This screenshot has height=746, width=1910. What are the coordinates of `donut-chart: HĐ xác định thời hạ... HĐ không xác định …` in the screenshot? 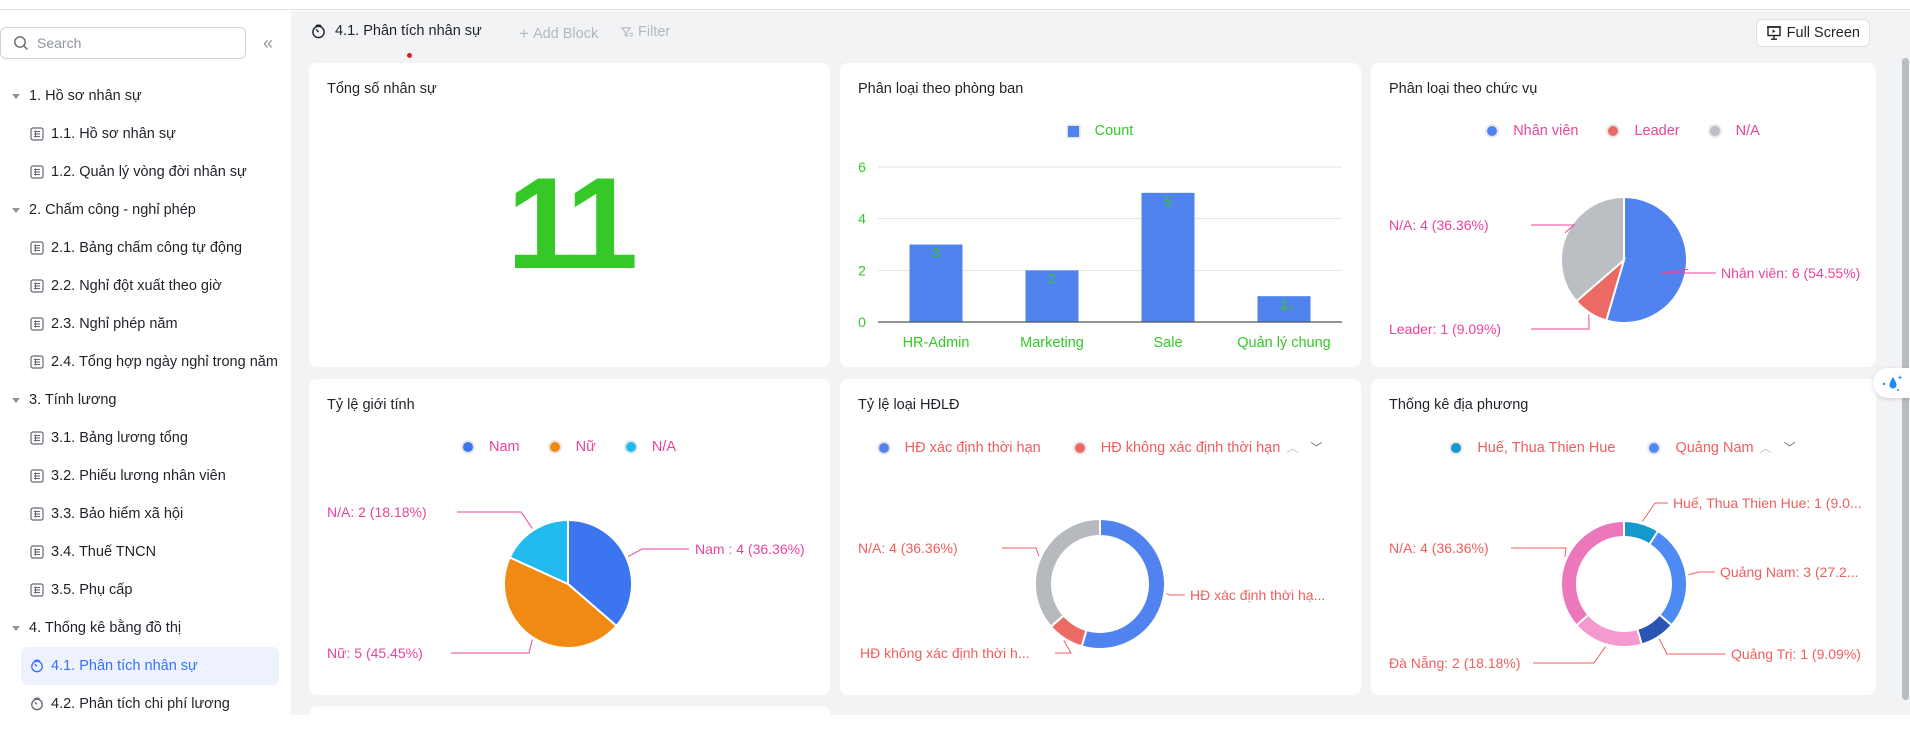 It's located at (1091, 589).